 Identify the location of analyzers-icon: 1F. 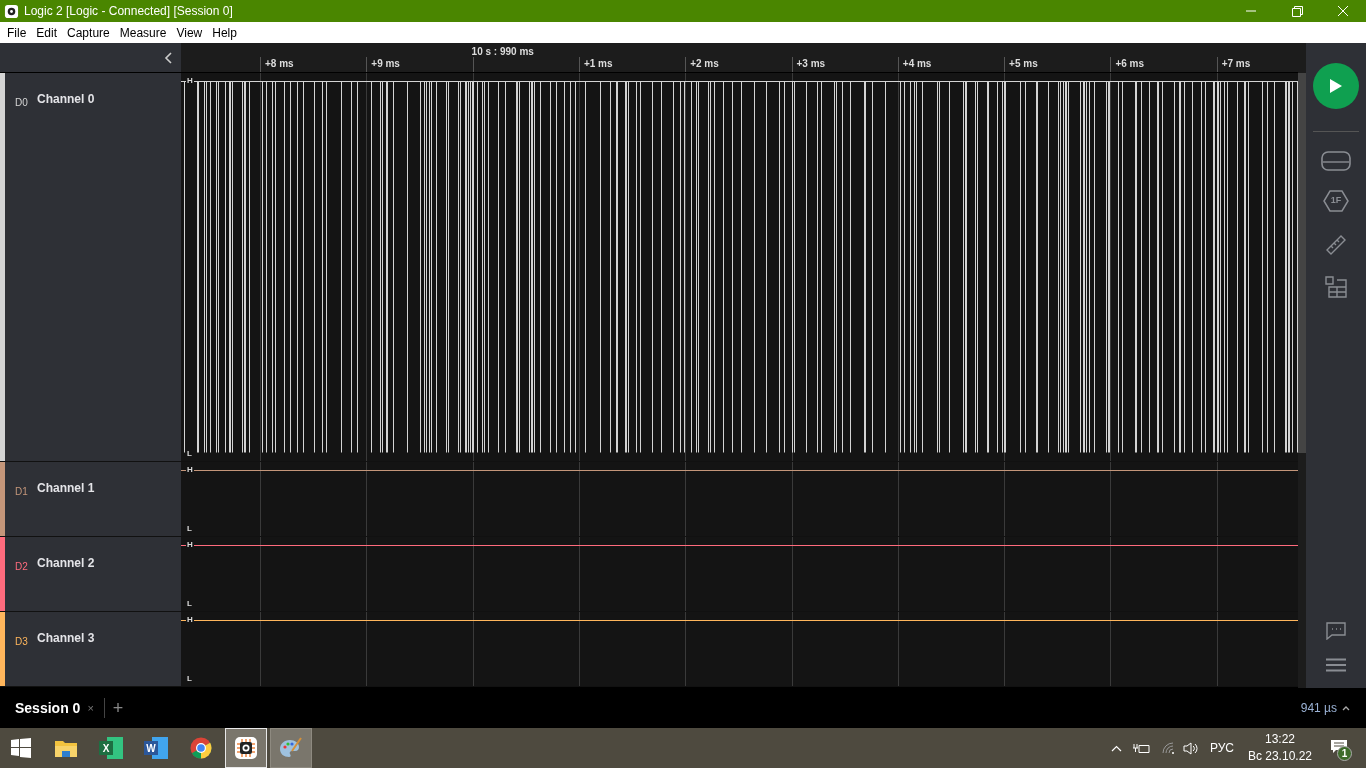
(1336, 201).